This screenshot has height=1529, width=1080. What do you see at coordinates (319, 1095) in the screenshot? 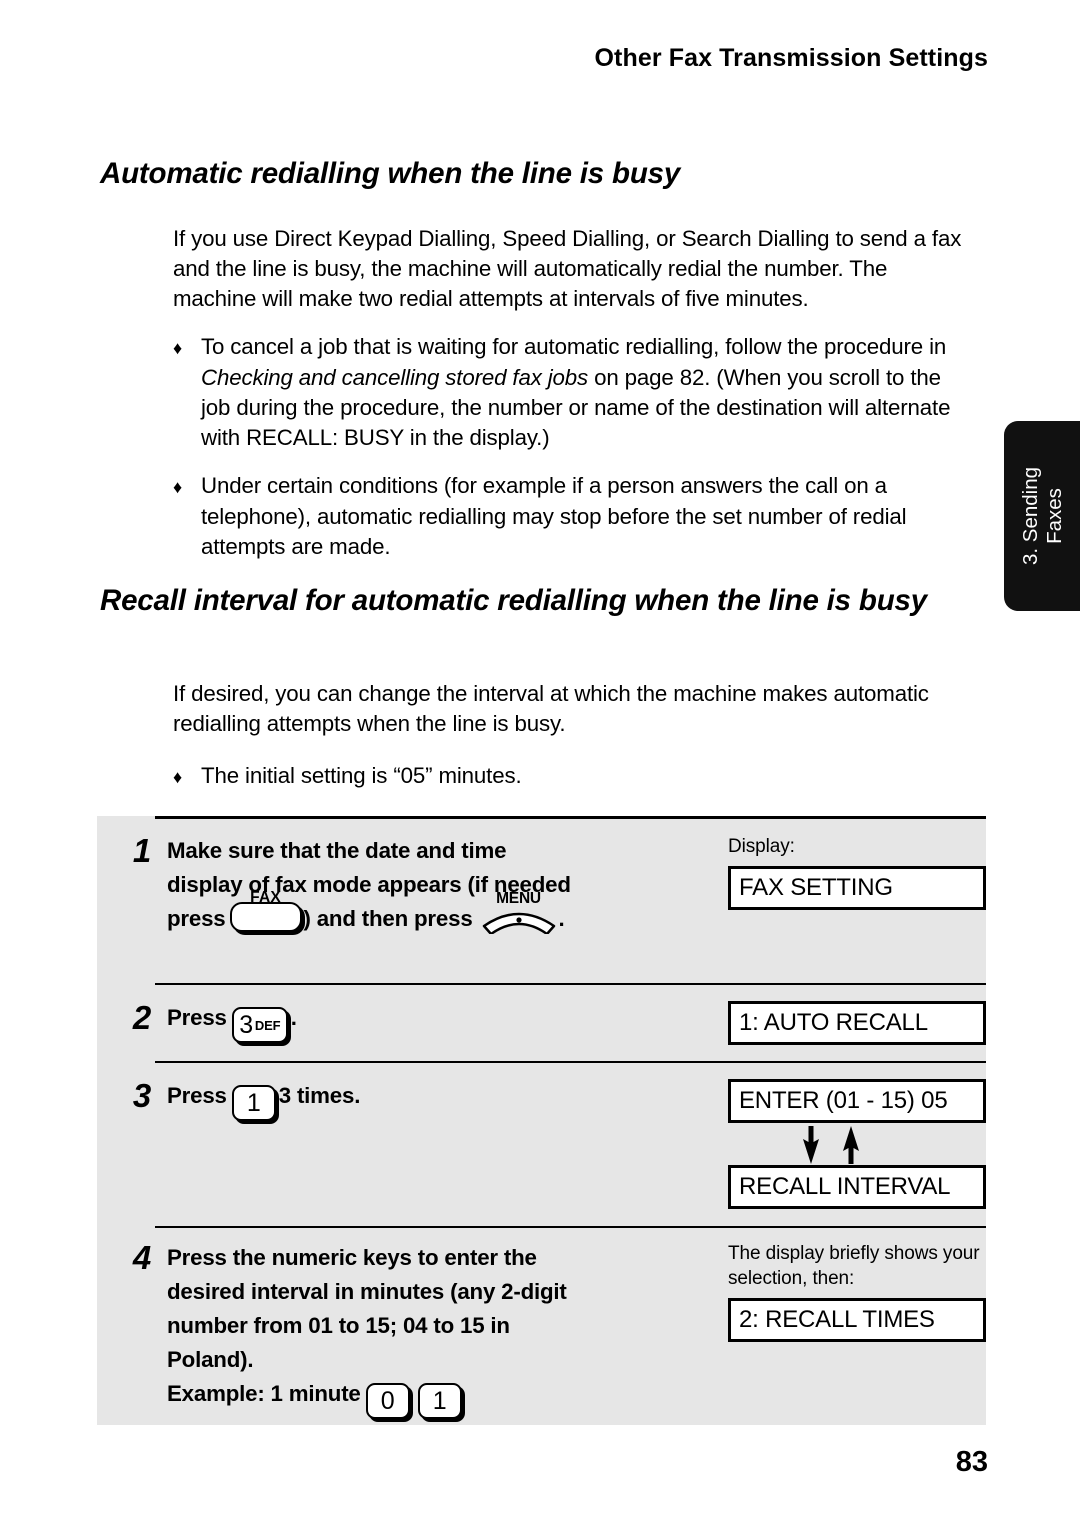
I see `step-3-times-text: 3 times.` at bounding box center [319, 1095].